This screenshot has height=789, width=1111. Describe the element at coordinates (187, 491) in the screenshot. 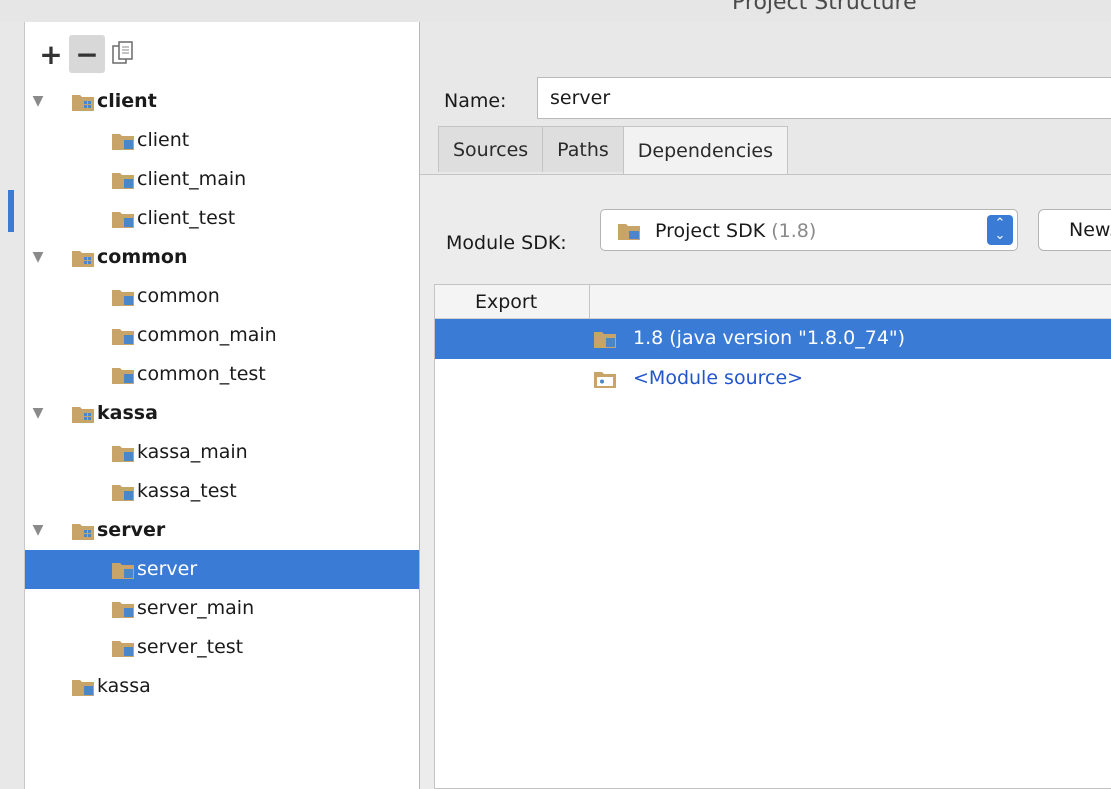

I see `tree-item-label: kassa_test` at that location.